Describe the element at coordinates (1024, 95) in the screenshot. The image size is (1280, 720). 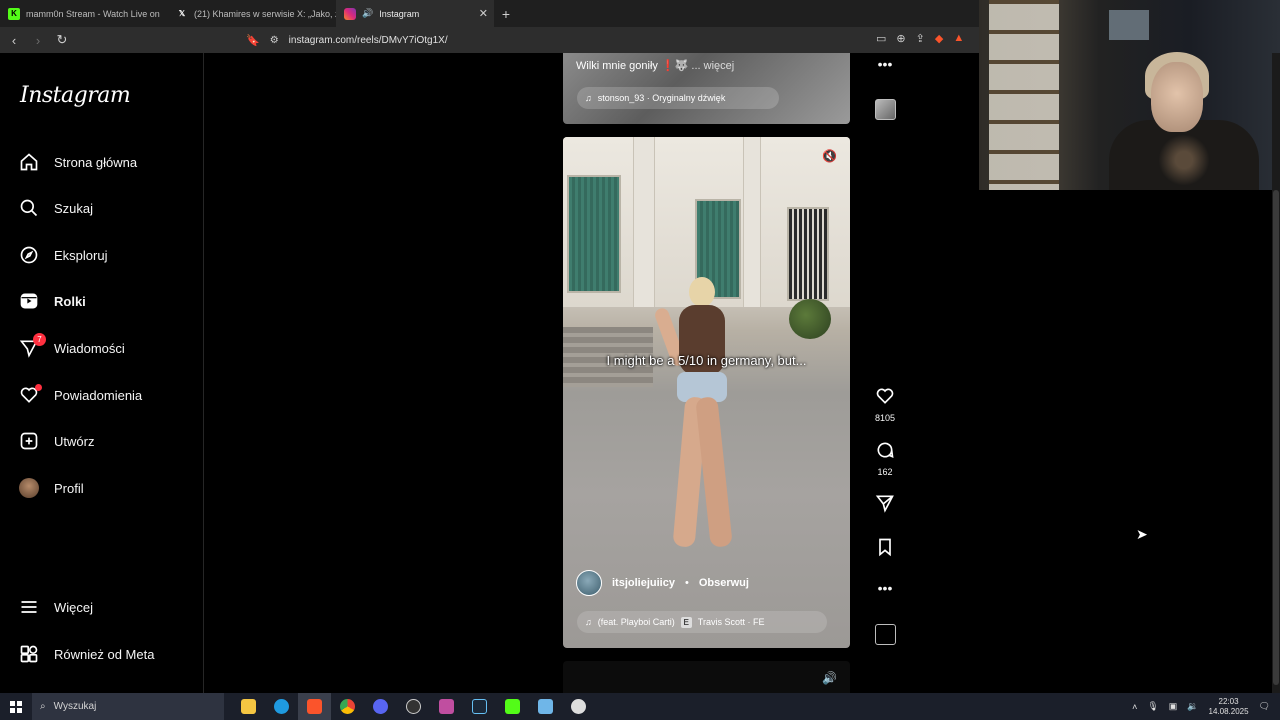
I see `bookshelf` at that location.